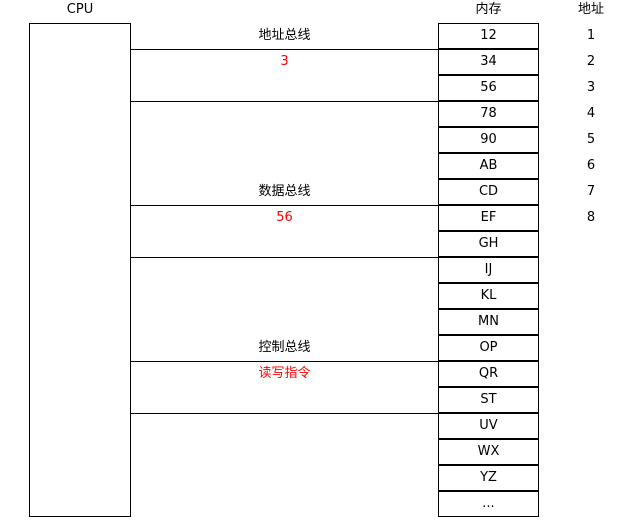 The image size is (617, 532). I want to click on memory-cell: OP, so click(488, 348).